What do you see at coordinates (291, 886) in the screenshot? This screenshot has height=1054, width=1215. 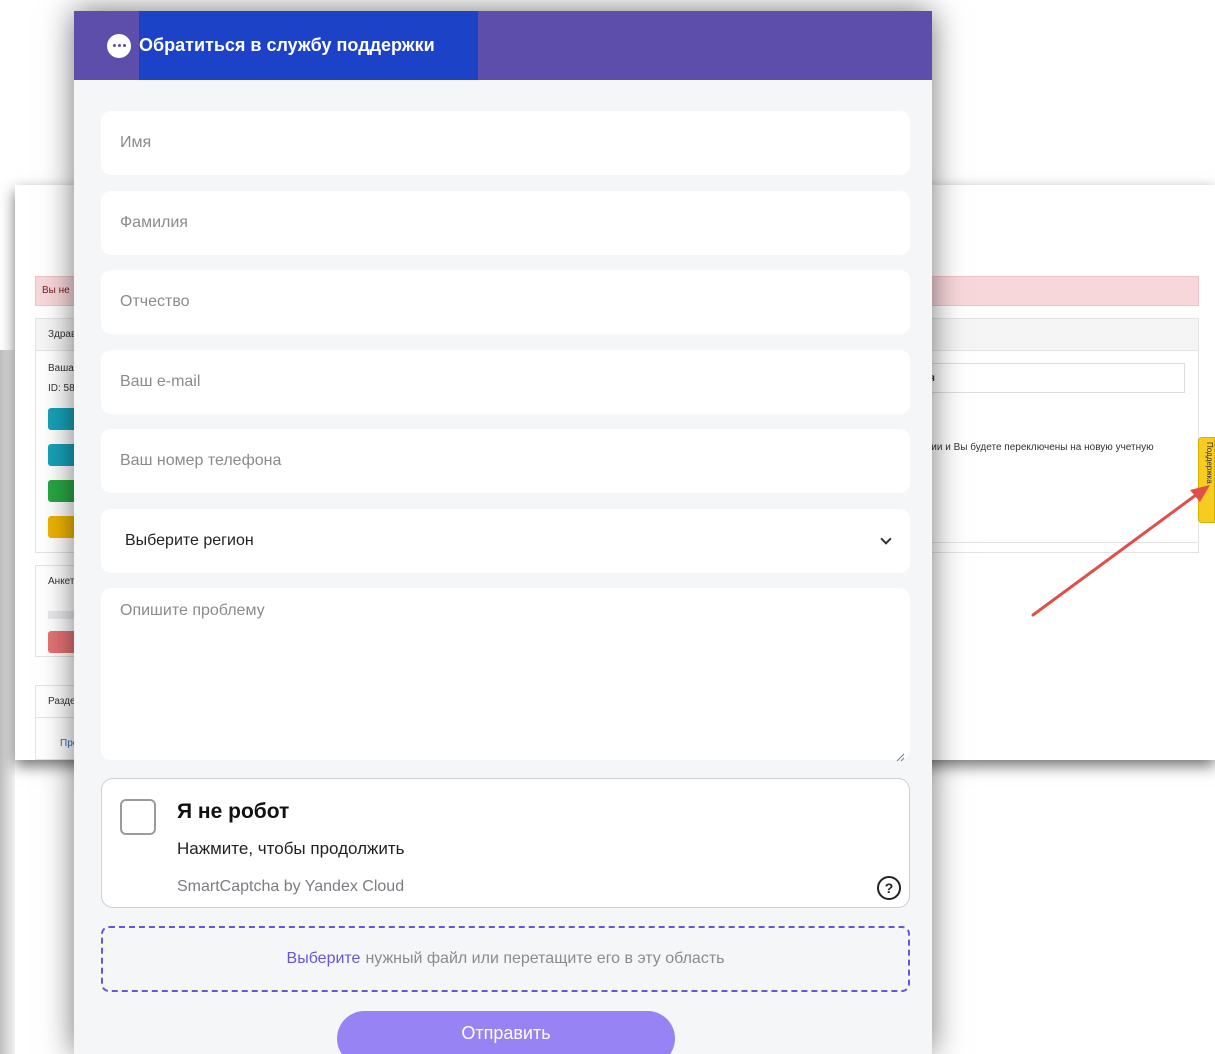 I see `captcha-brand: SmartCaptcha by Yandex Cloud` at bounding box center [291, 886].